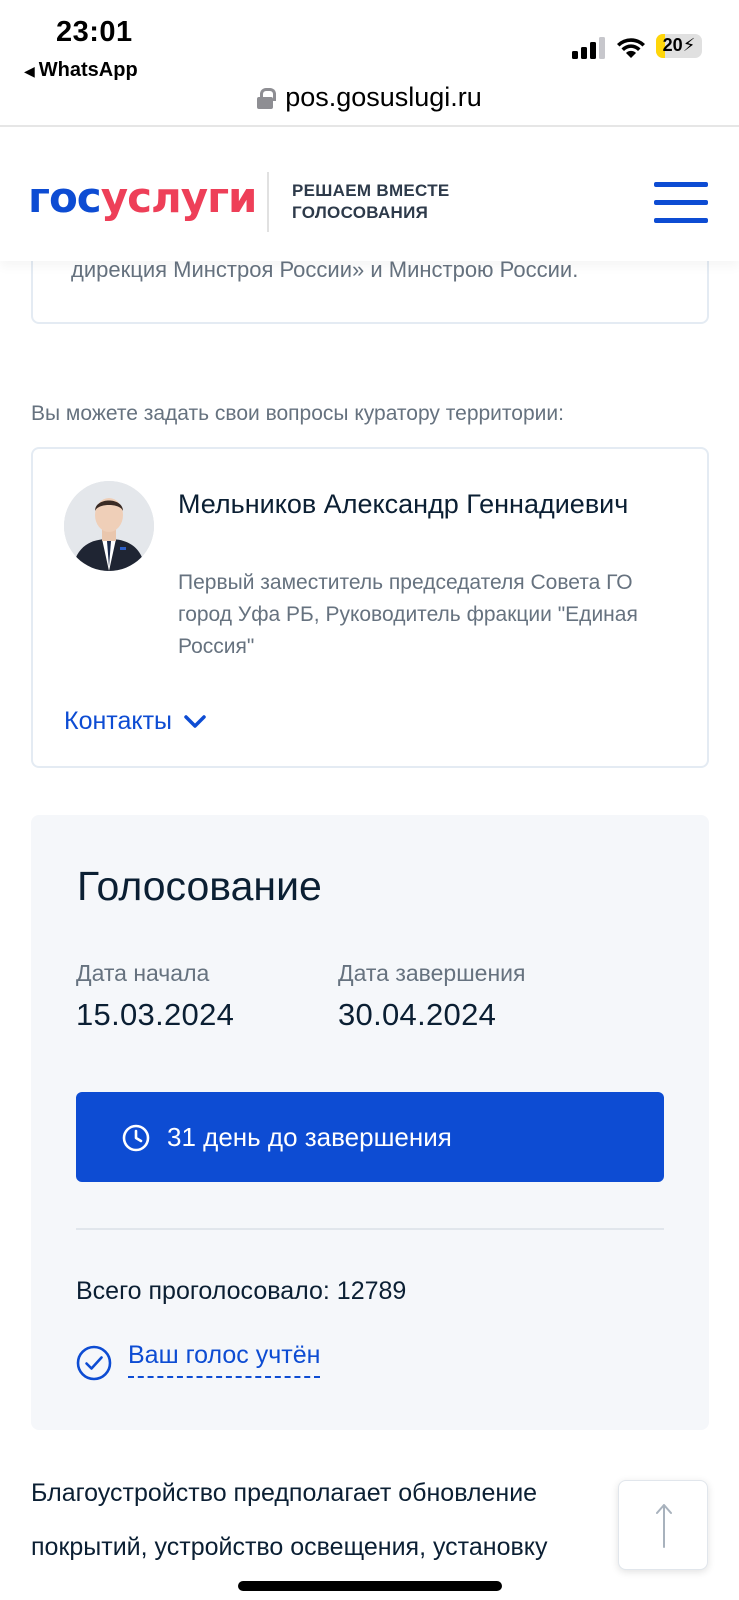 Image resolution: width=739 pixels, height=1600 pixels. Describe the element at coordinates (417, 1014) in the screenshot. I see `end-date-value: 30.04.2024` at that location.